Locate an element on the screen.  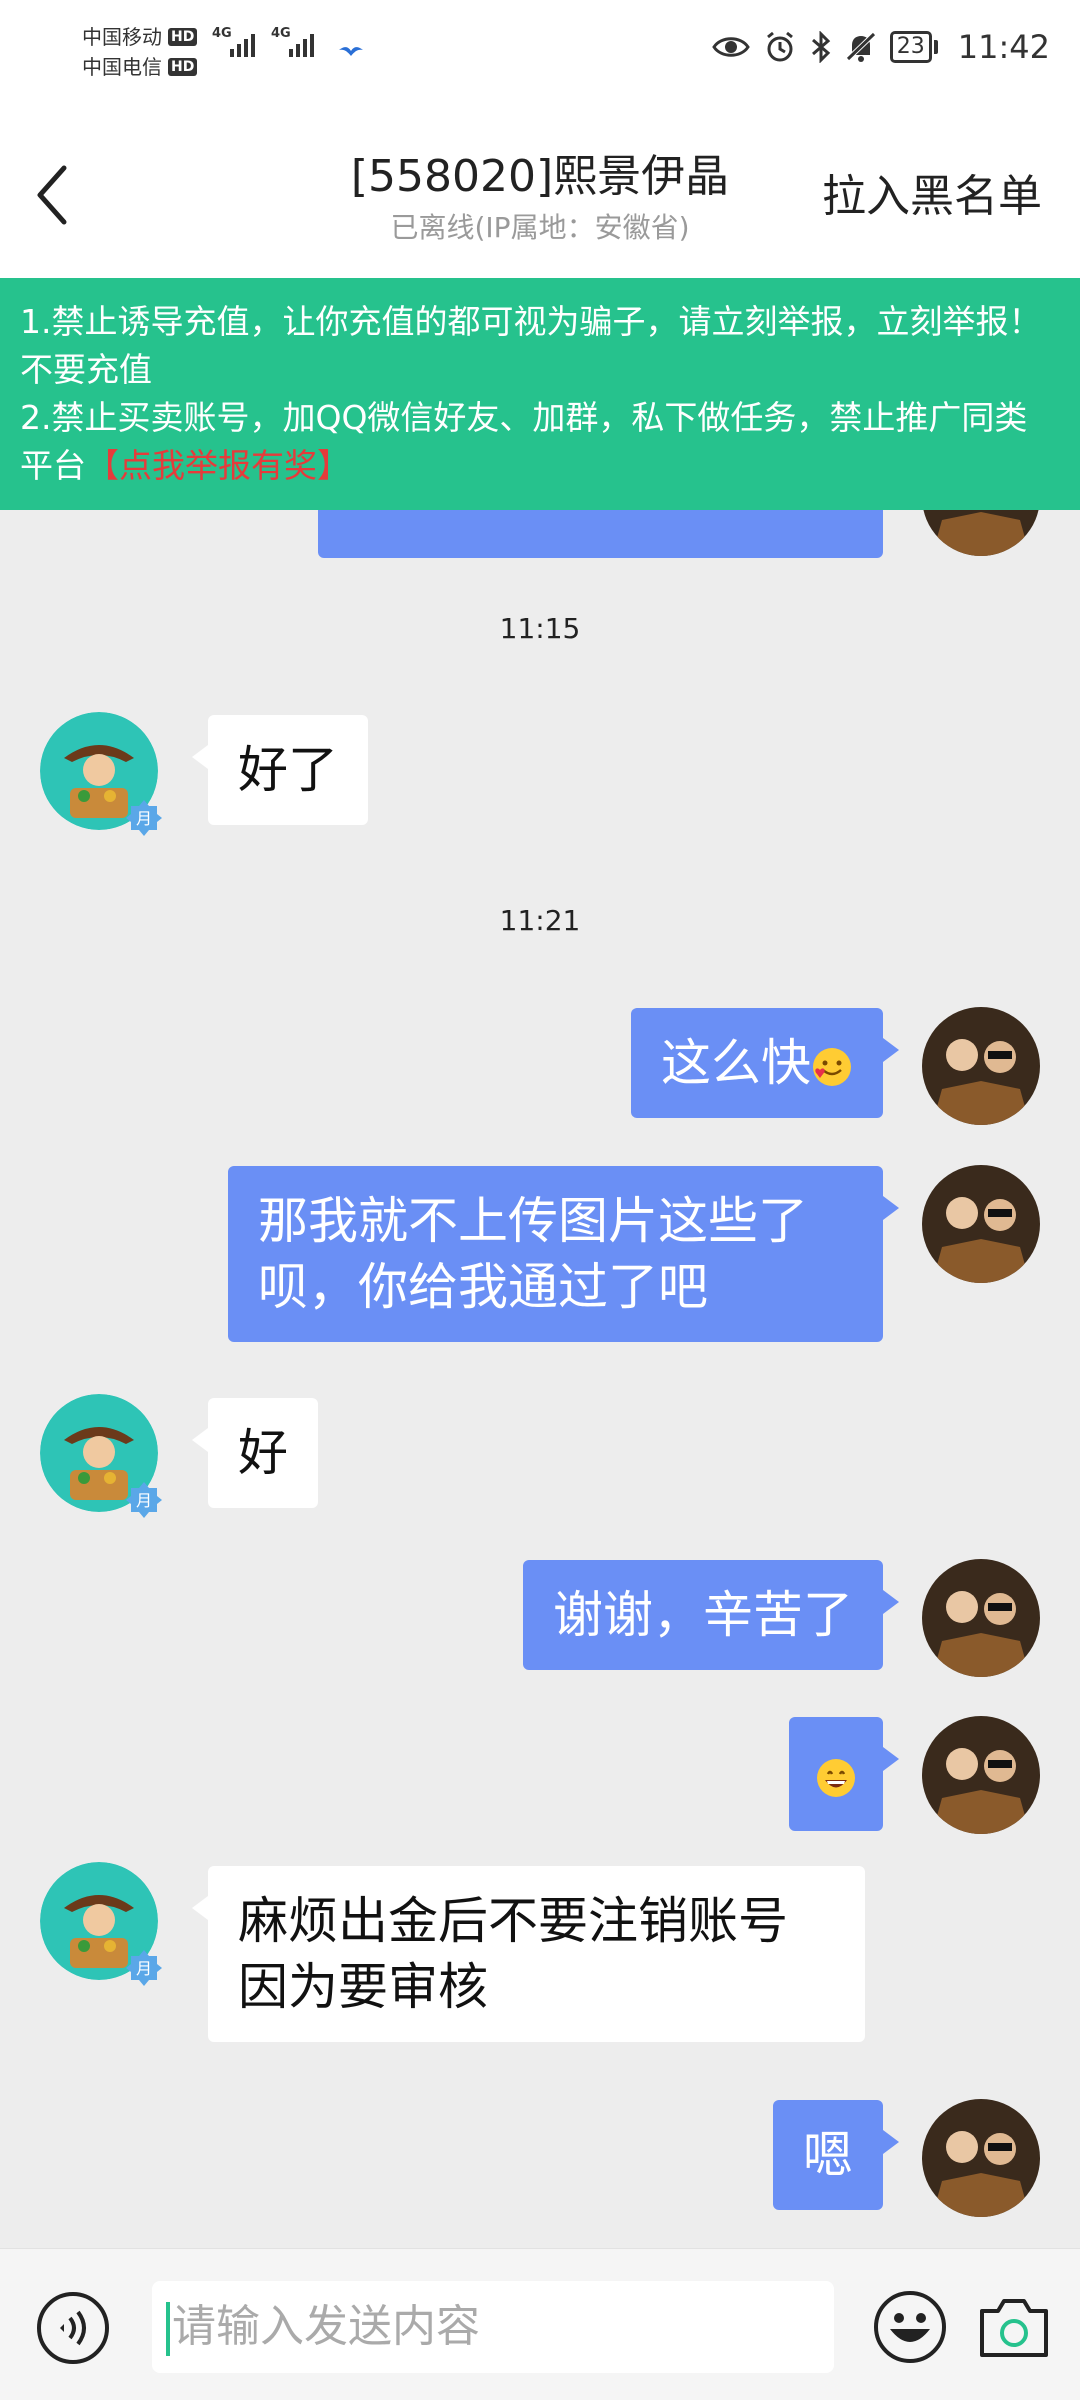
battery-level: 23 is located at coordinates (910, 47).